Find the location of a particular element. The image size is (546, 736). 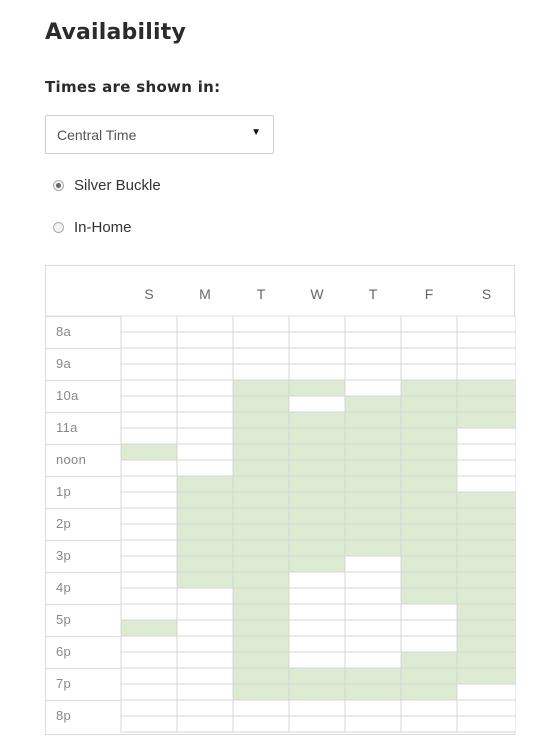

radio-silver-buckle: Silver Buckle is located at coordinates (107, 185).